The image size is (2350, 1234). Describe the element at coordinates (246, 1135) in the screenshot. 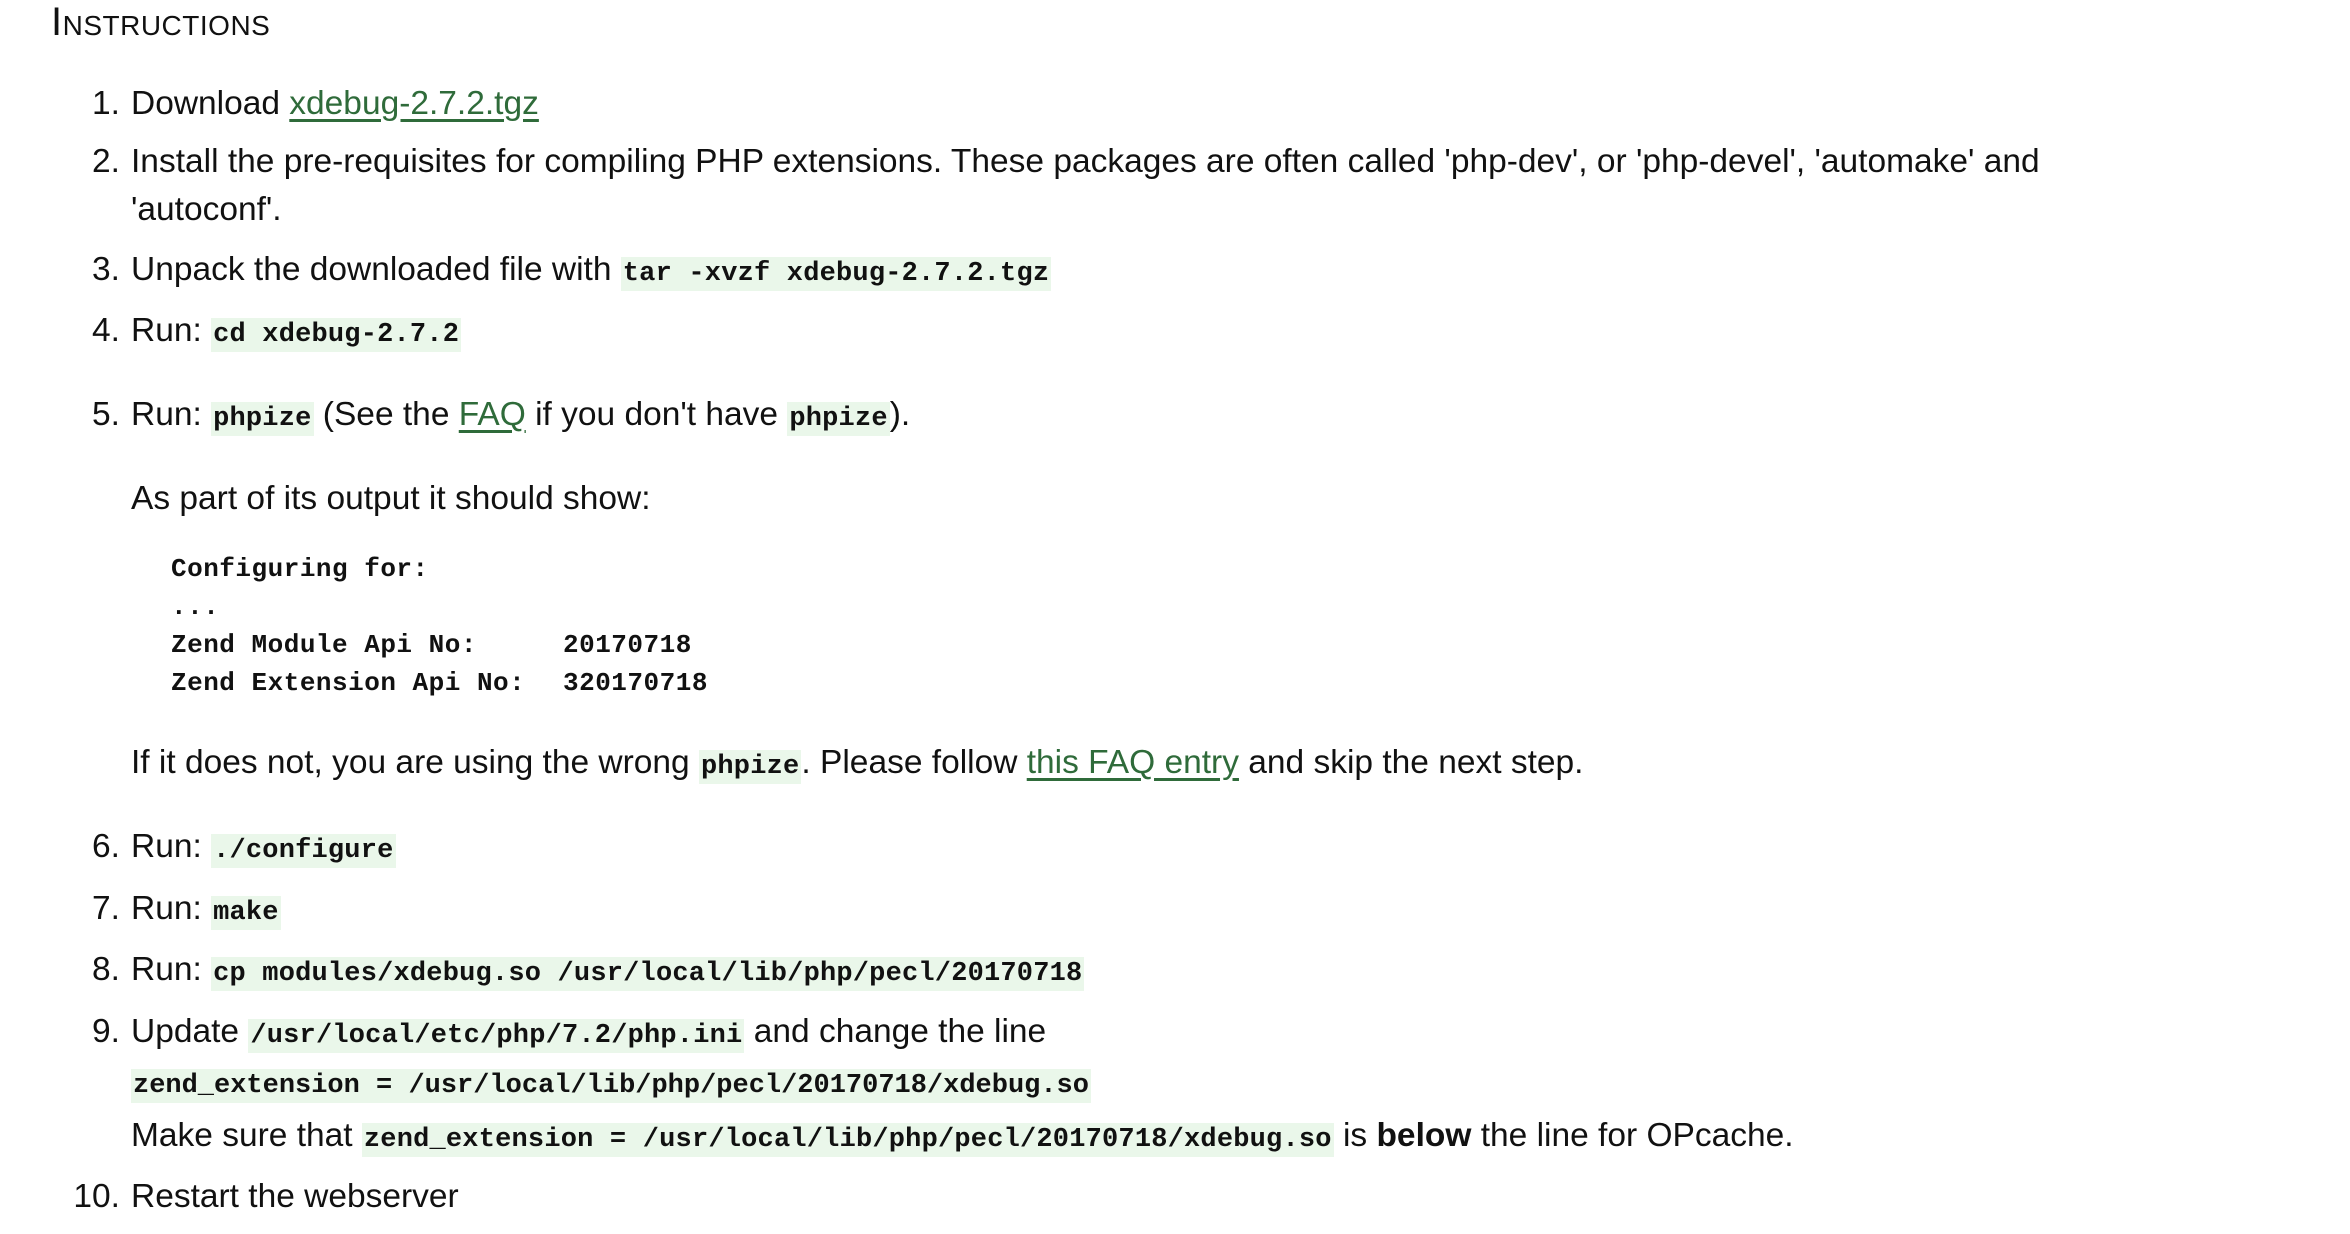

I see `note-text: Make sure that` at that location.